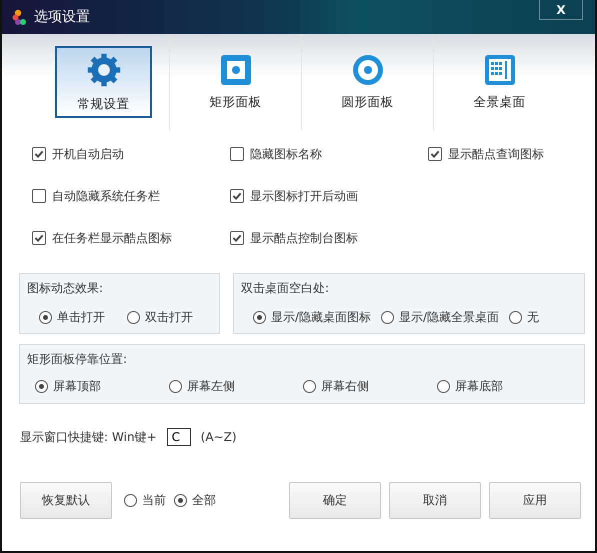 The width and height of the screenshot is (597, 553). Describe the element at coordinates (218, 437) in the screenshot. I see `key-range-hint: (A~Z)` at that location.